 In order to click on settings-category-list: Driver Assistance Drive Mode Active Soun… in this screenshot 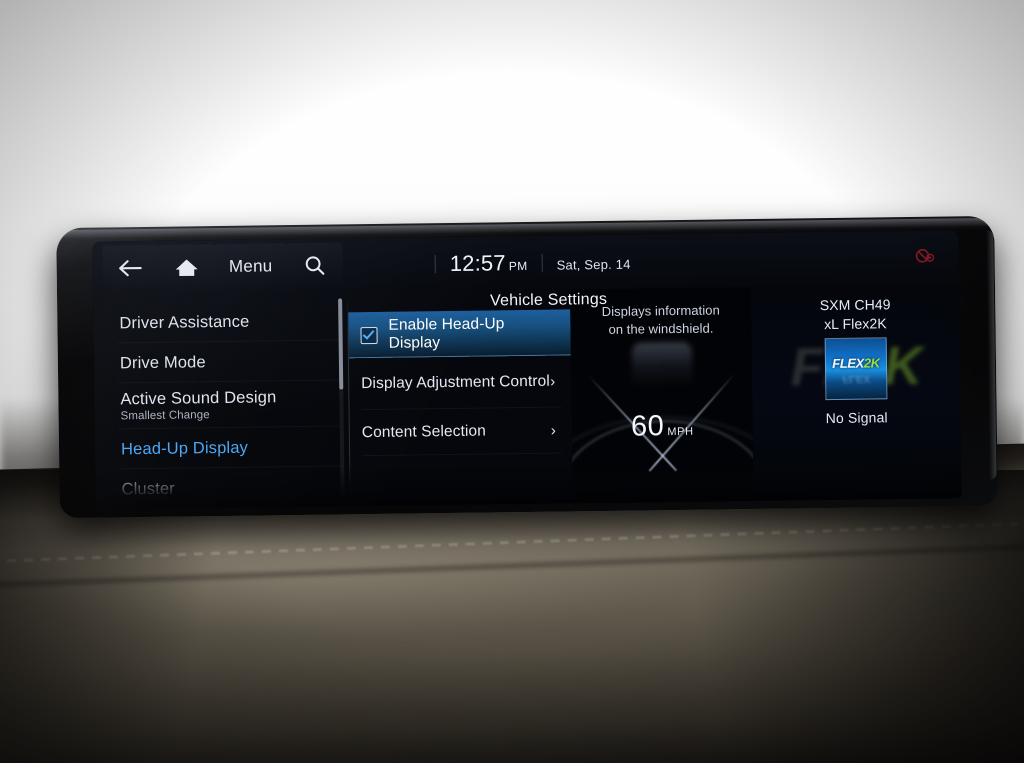, I will do `click(222, 401)`.